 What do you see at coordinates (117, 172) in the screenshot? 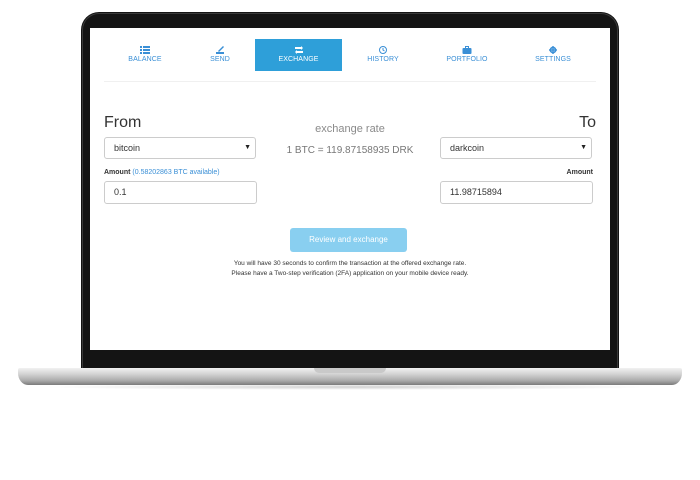
I see `from-amount-label-text: Amount` at bounding box center [117, 172].